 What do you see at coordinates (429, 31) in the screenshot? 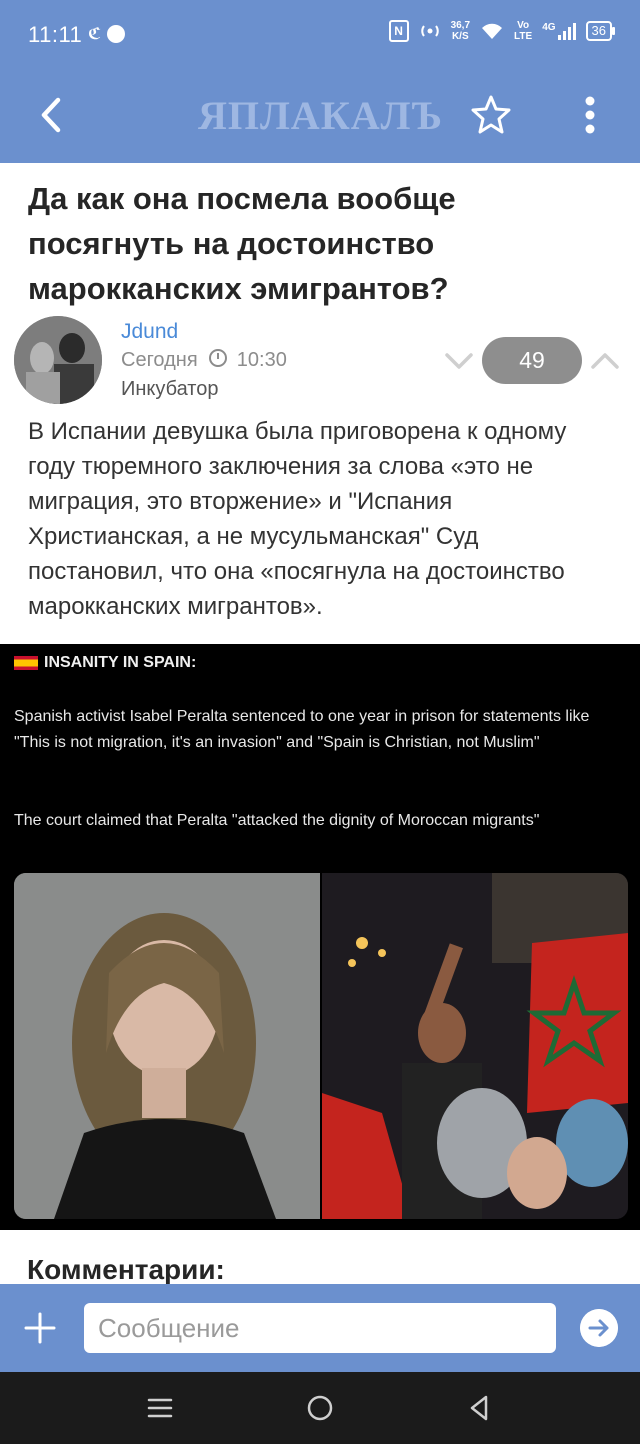
I see `hotspot-icon` at bounding box center [429, 31].